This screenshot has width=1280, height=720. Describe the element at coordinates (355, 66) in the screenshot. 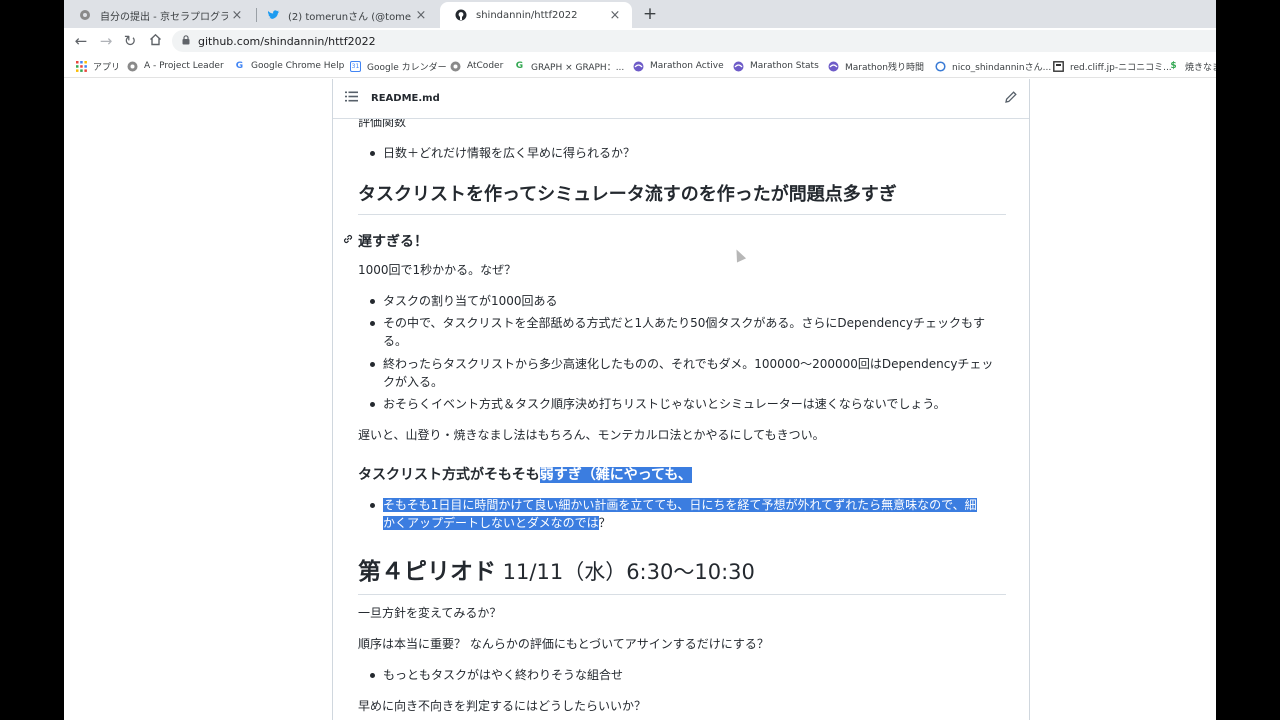

I see `calendar-icon: 31` at that location.